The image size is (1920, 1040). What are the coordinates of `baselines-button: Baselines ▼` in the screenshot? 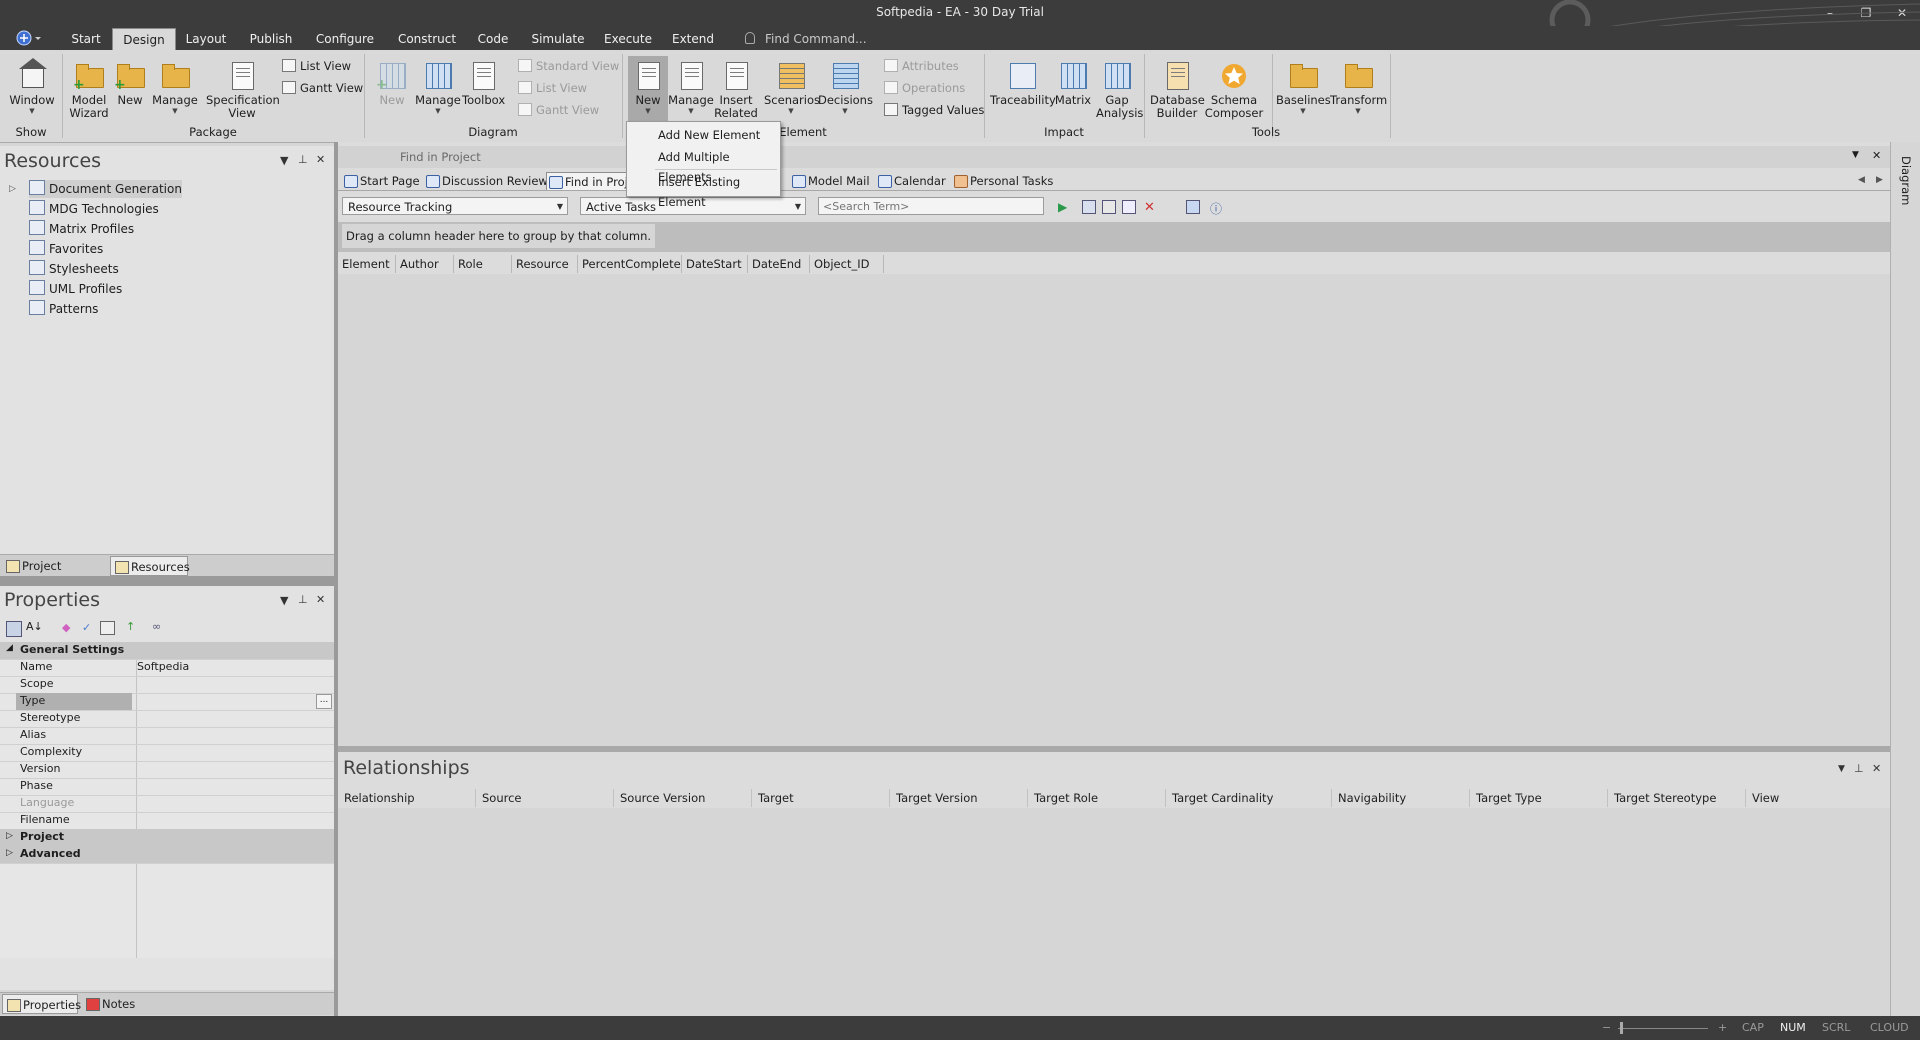 It's located at (1303, 87).